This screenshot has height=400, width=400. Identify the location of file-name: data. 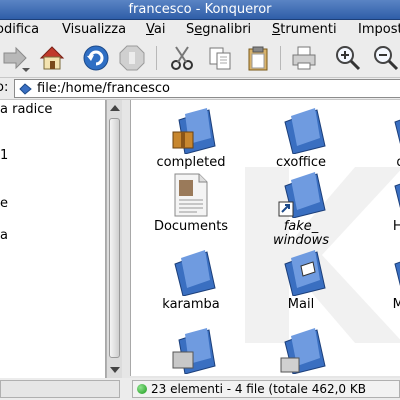
(380, 163).